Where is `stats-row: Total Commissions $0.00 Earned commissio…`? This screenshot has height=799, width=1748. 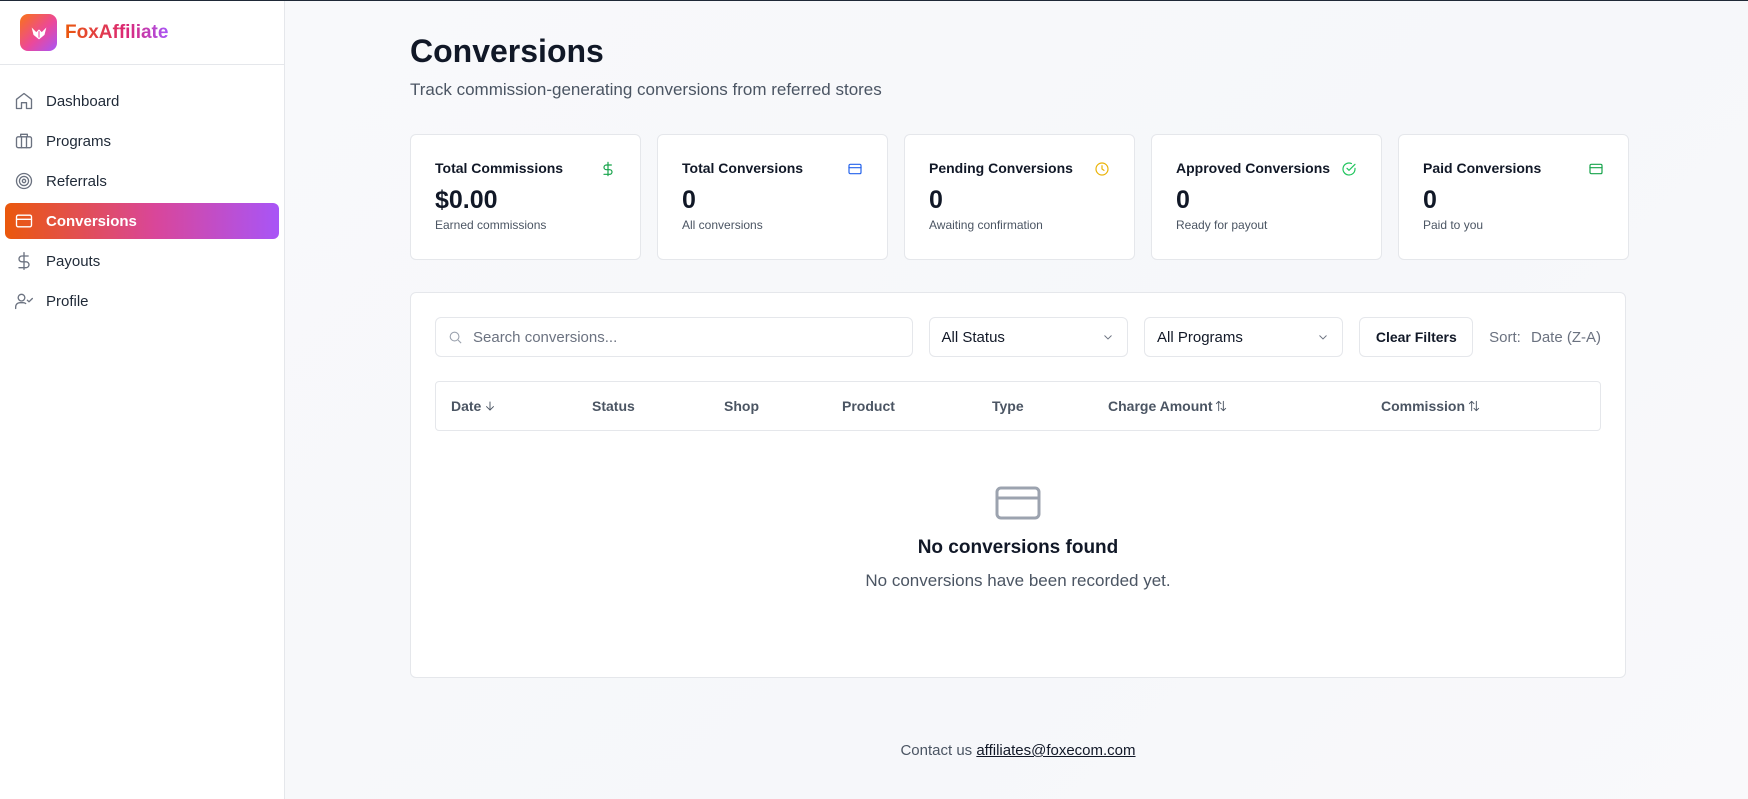 stats-row: Total Commissions $0.00 Earned commissio… is located at coordinates (1019, 197).